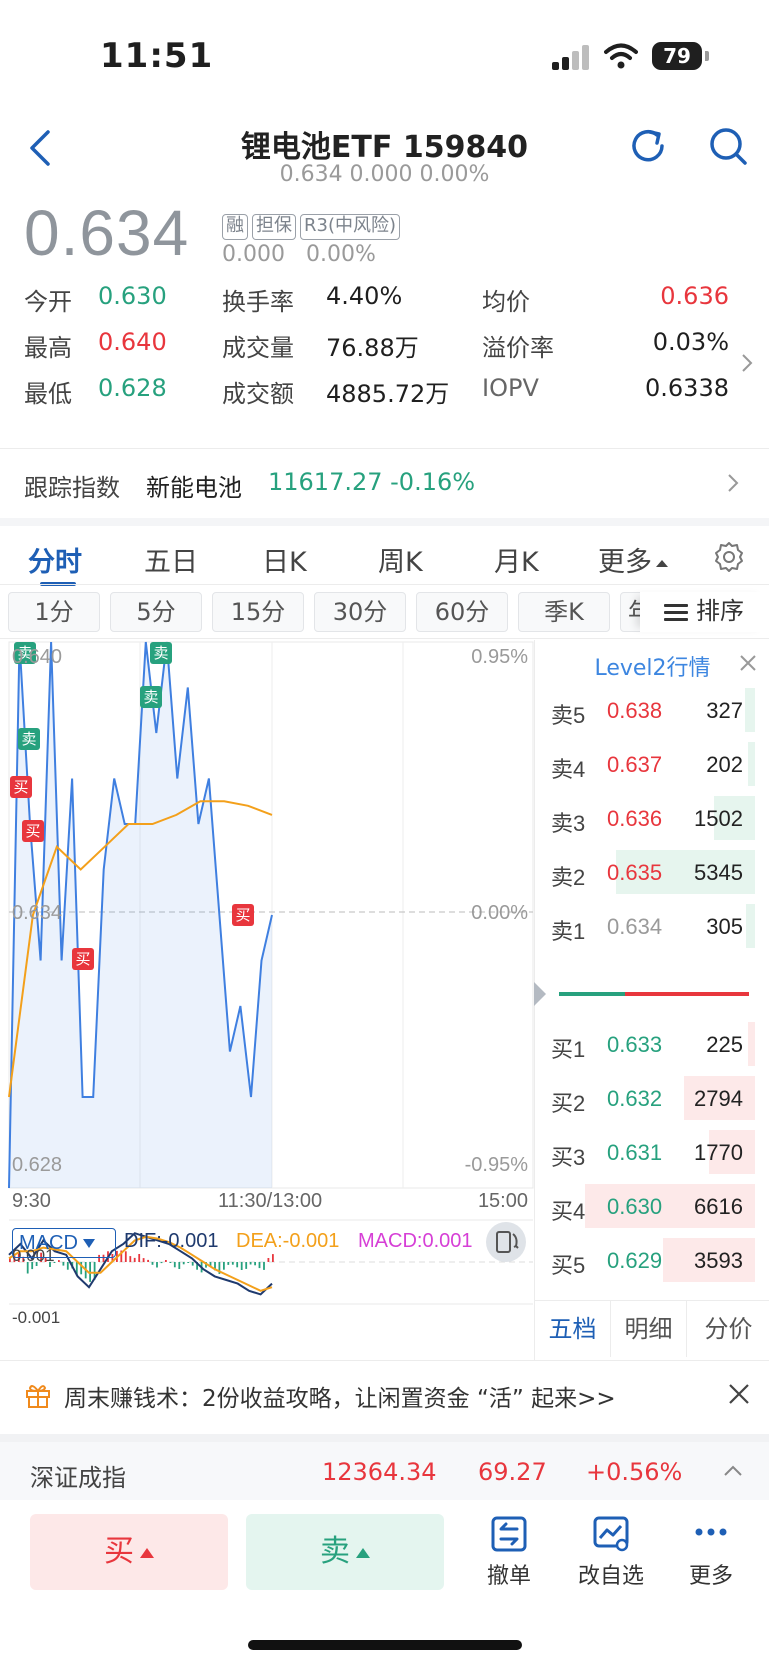 The height and width of the screenshot is (1665, 769). I want to click on tab-daily-k: 日K, so click(284, 559).